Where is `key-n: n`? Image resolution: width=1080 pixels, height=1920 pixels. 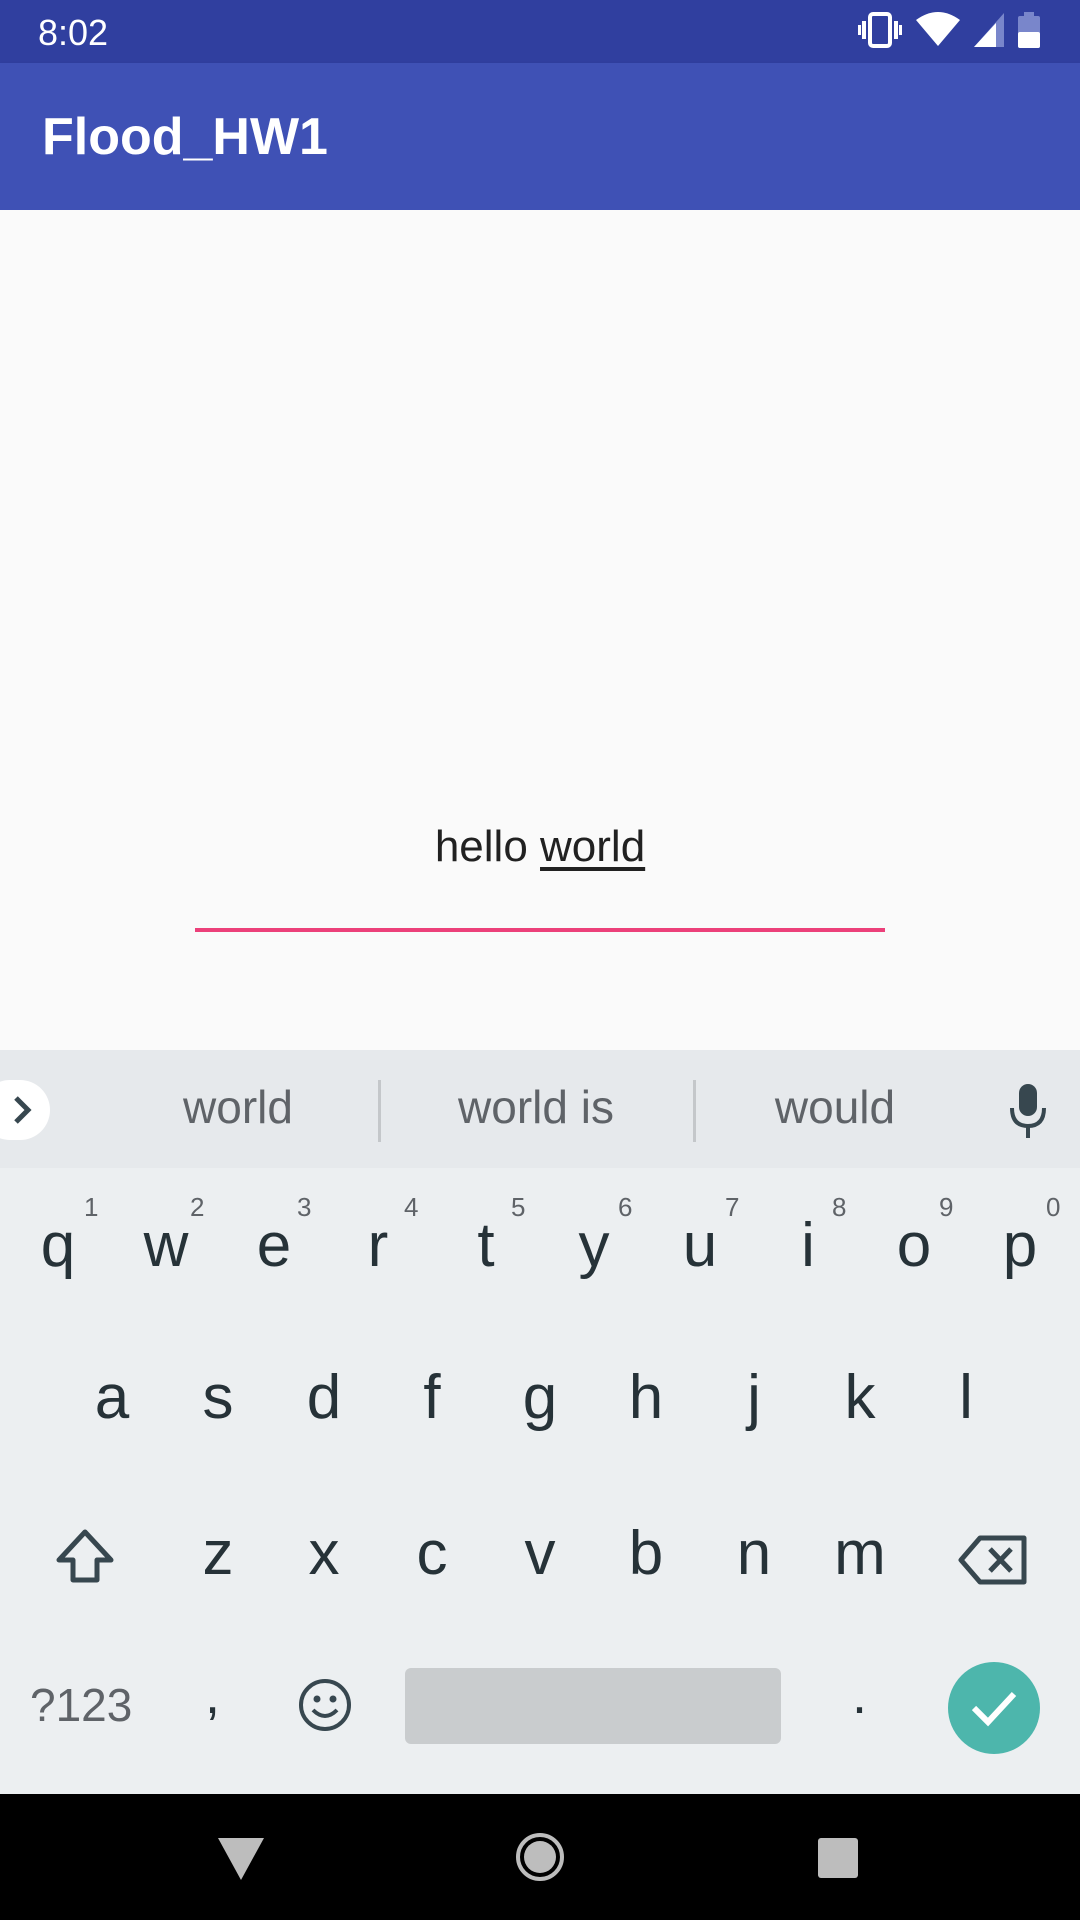
key-n: n is located at coordinates (754, 1553).